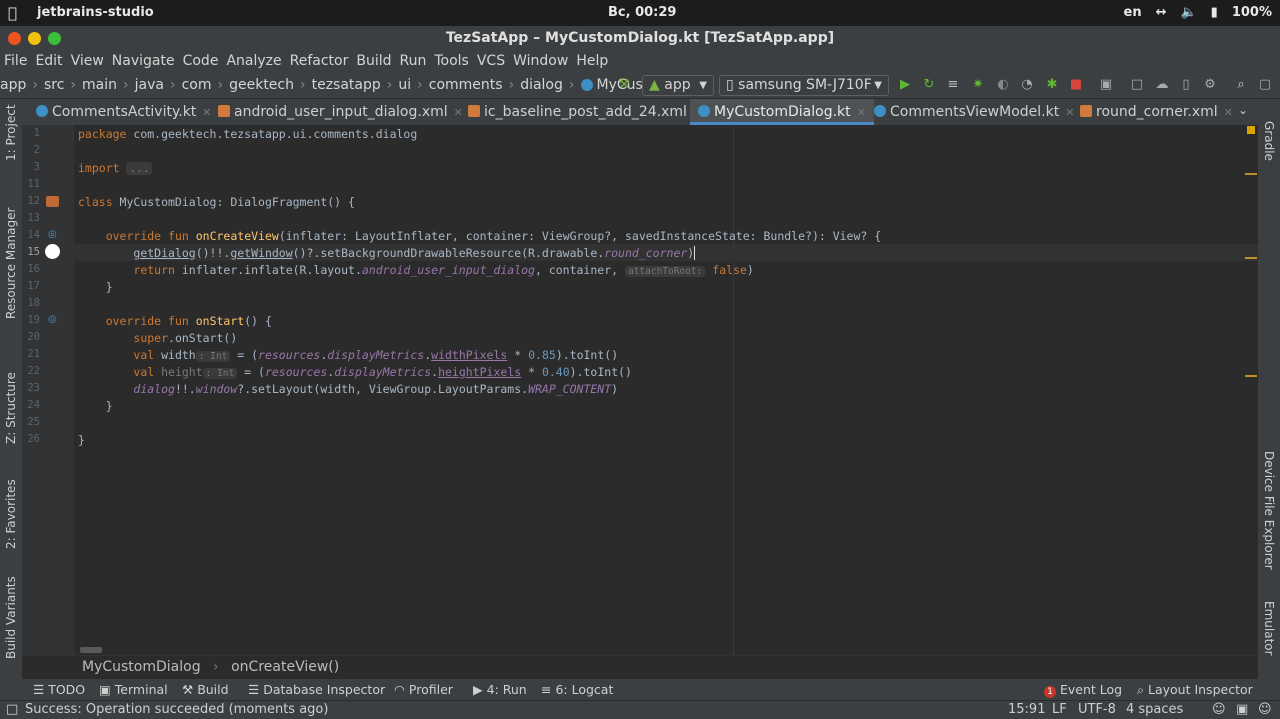 The image size is (1280, 719). I want to click on battery-icon: ▮, so click(1214, 12).